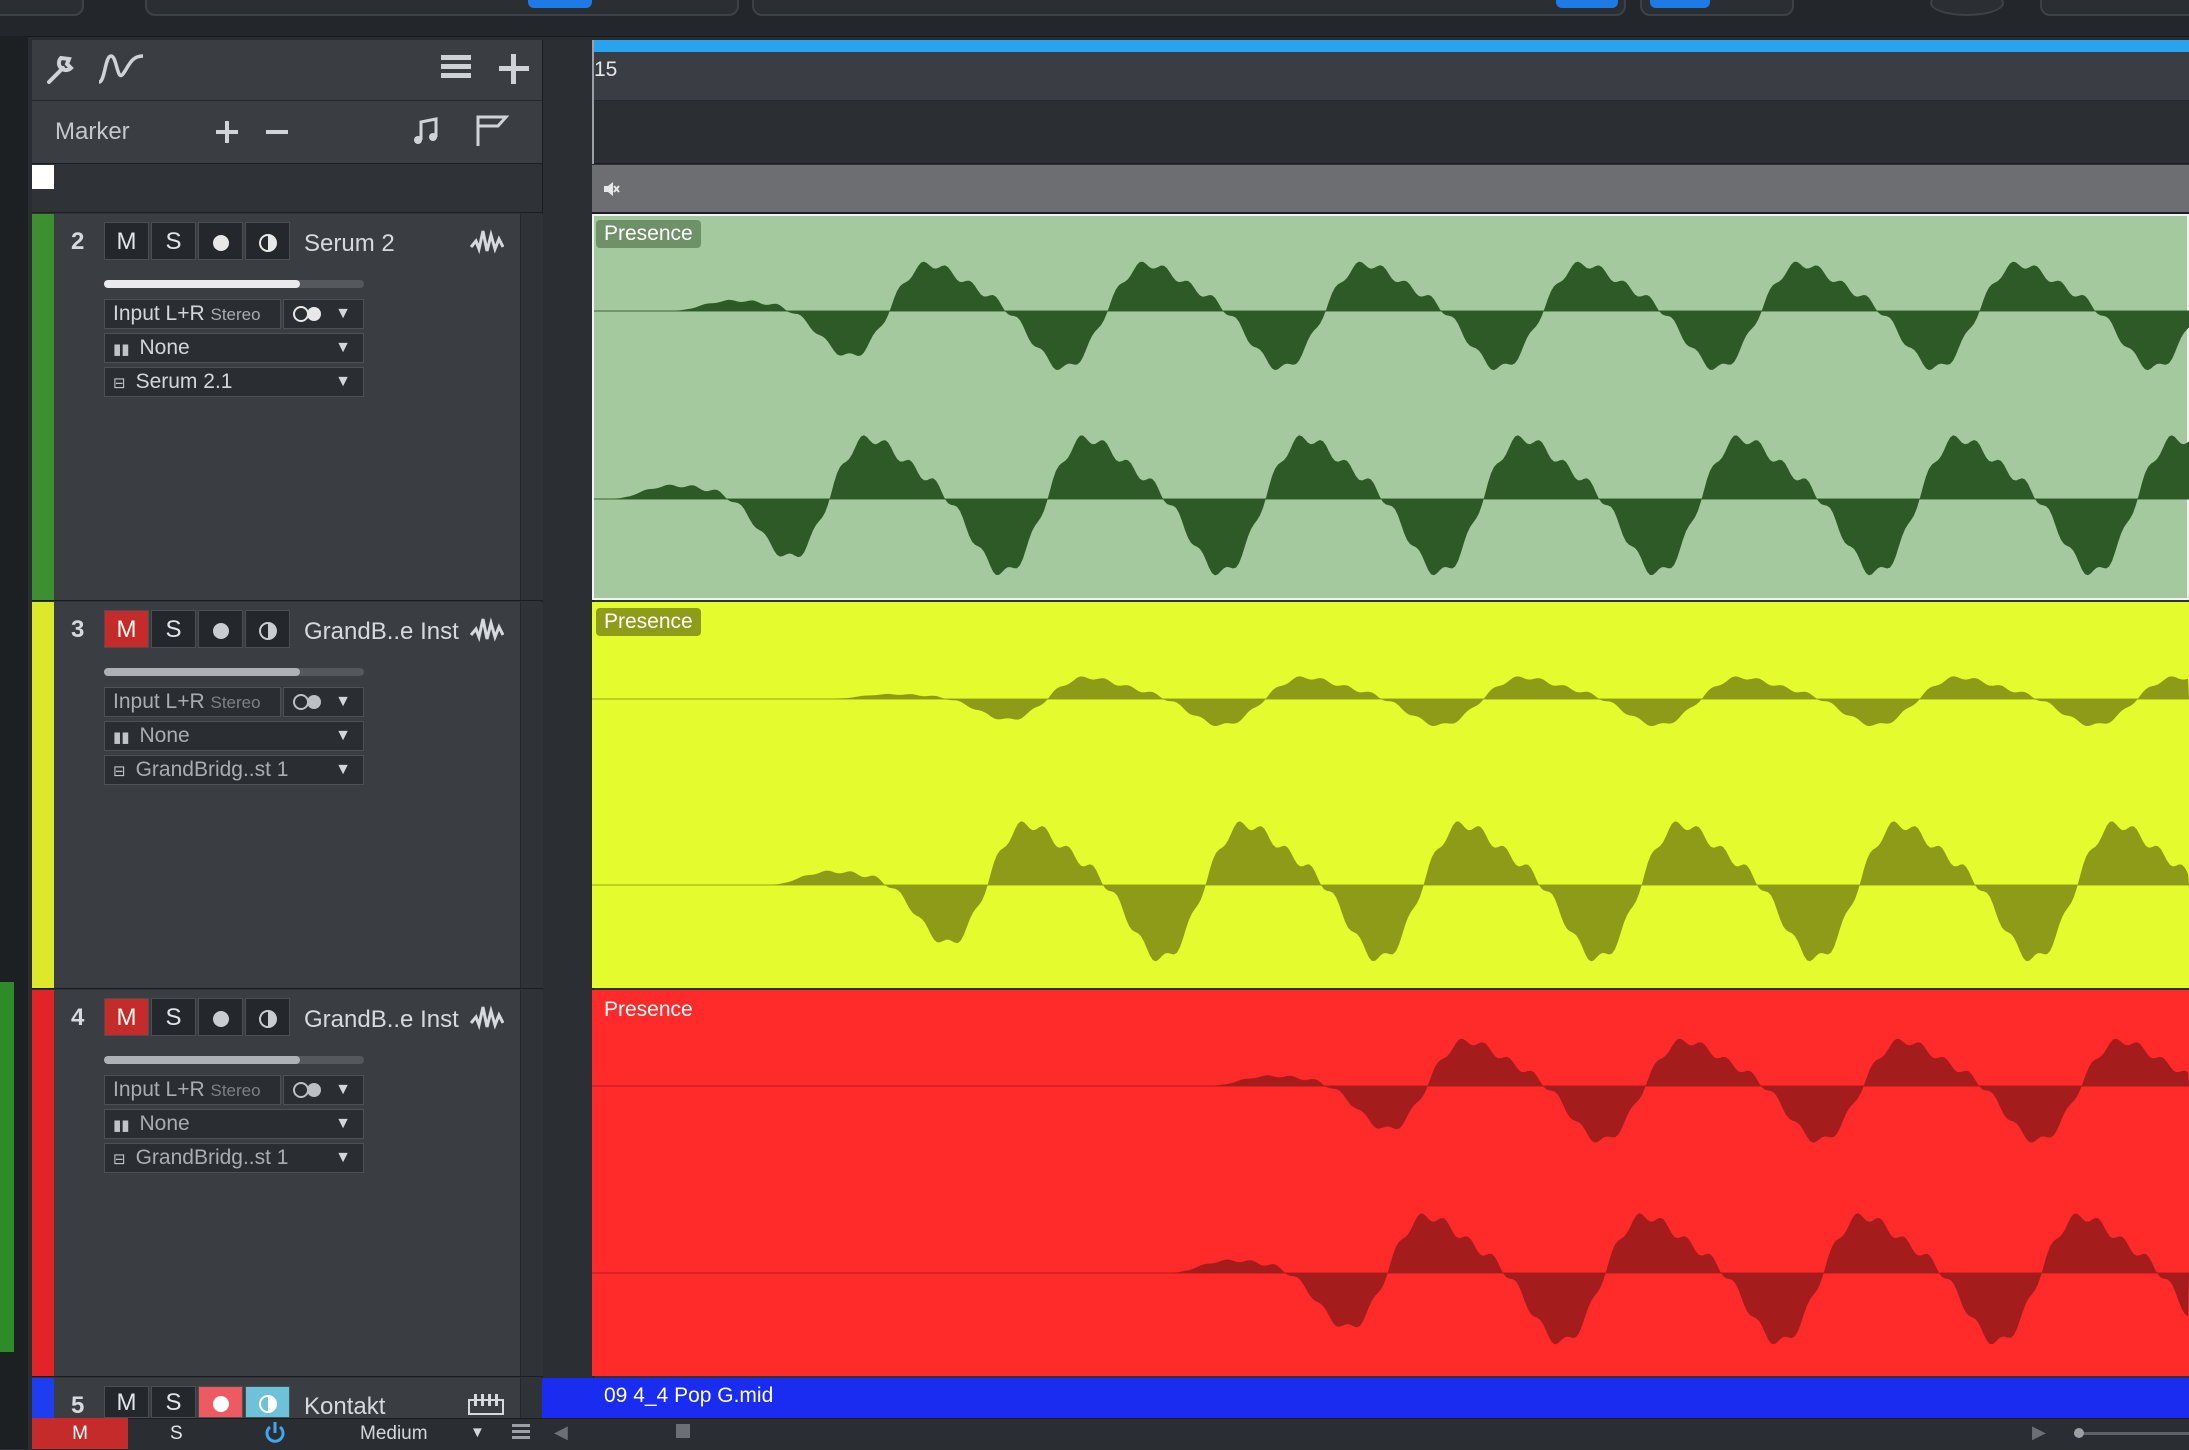  What do you see at coordinates (611, 191) in the screenshot?
I see `speaker-muted-icon` at bounding box center [611, 191].